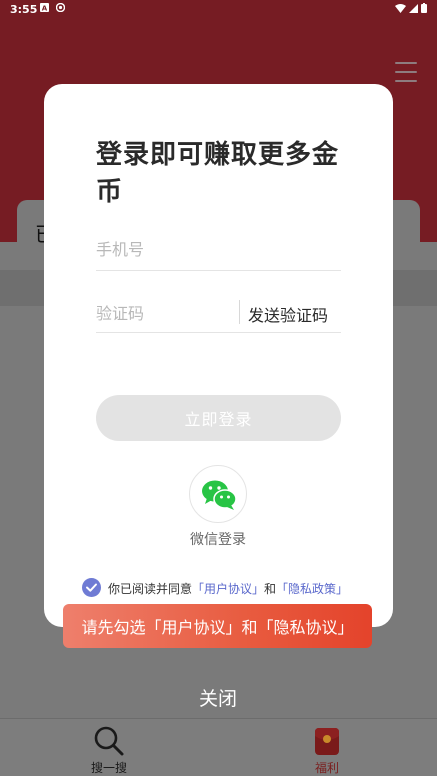 Image resolution: width=437 pixels, height=776 pixels. I want to click on dialog-title: 登录即可赚取更多金币, so click(218, 173).